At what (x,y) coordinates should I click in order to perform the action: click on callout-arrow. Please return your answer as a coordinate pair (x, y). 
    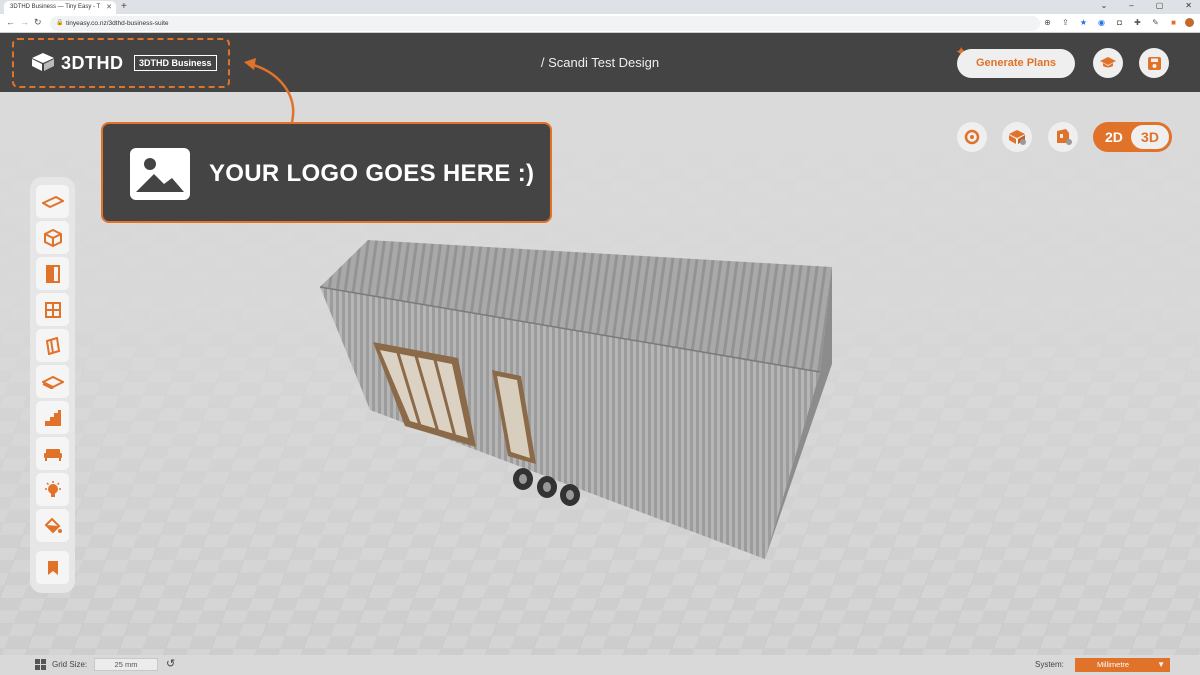
    Looking at the image, I should click on (269, 90).